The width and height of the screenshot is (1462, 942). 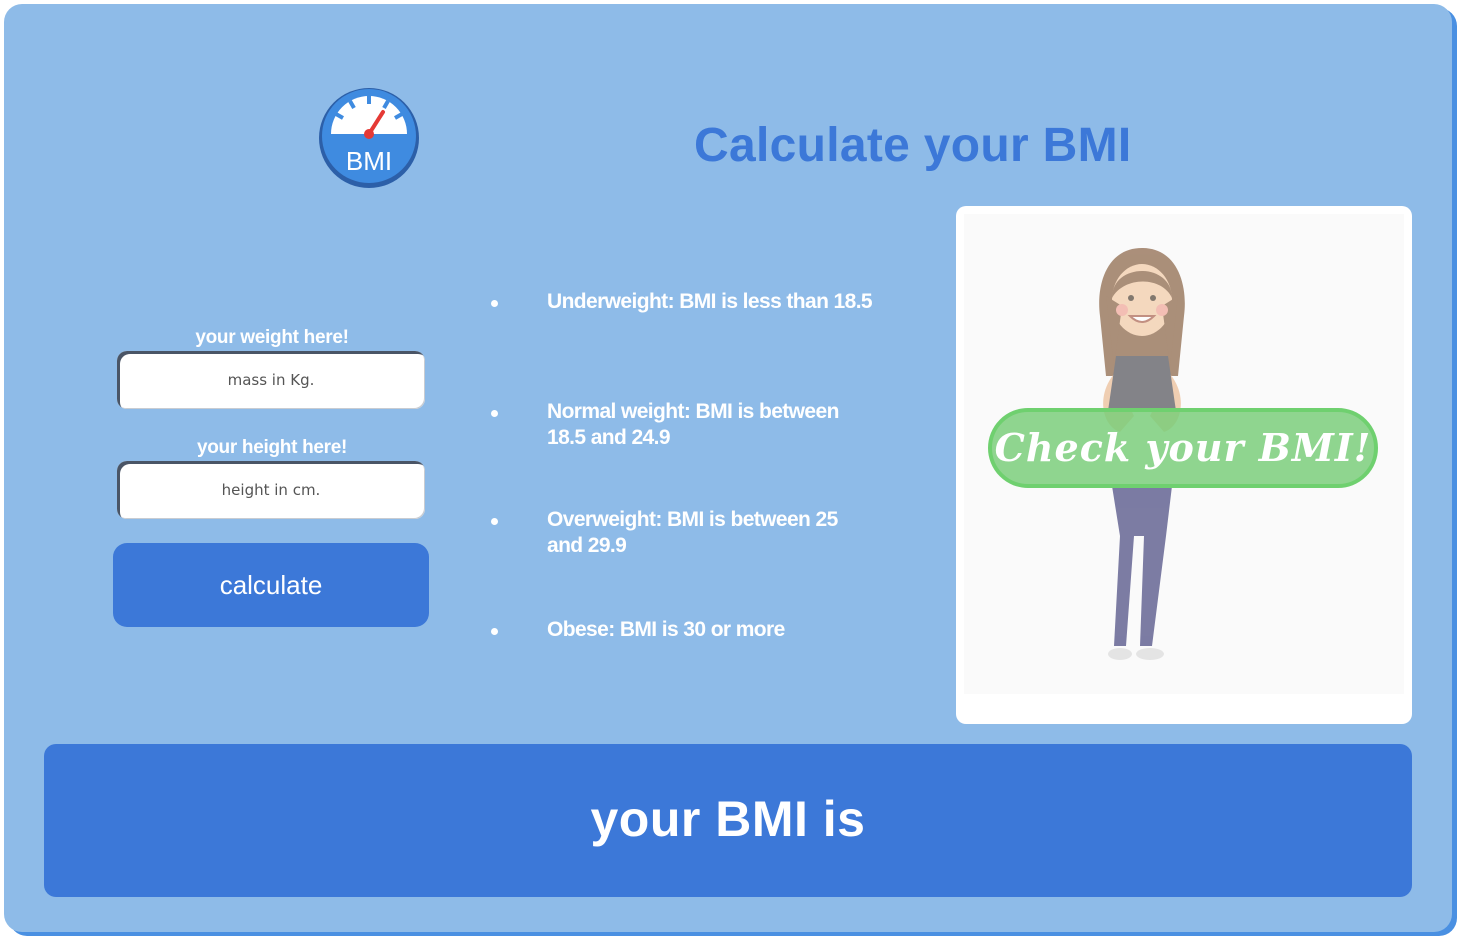 What do you see at coordinates (1183, 448) in the screenshot?
I see `check-bmi-banner: Check your BMI!` at bounding box center [1183, 448].